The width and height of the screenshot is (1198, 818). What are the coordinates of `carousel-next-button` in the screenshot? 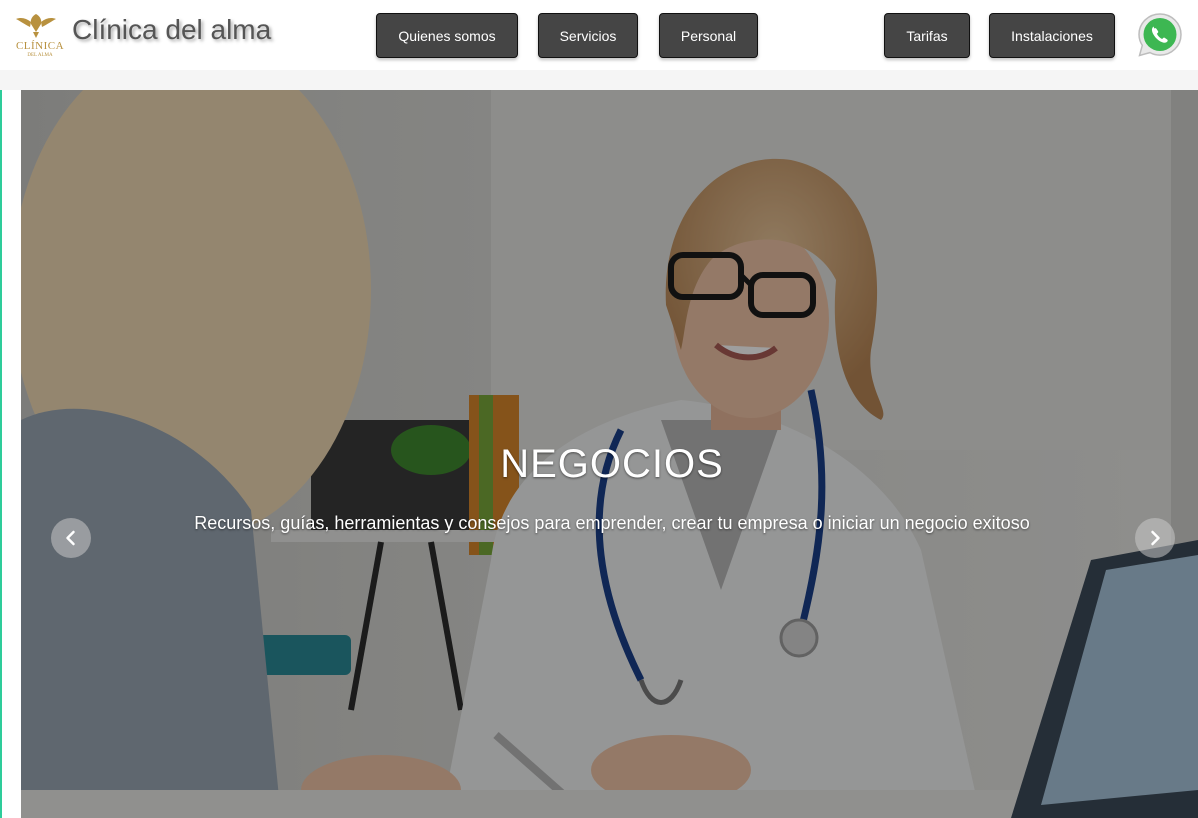 It's located at (1155, 538).